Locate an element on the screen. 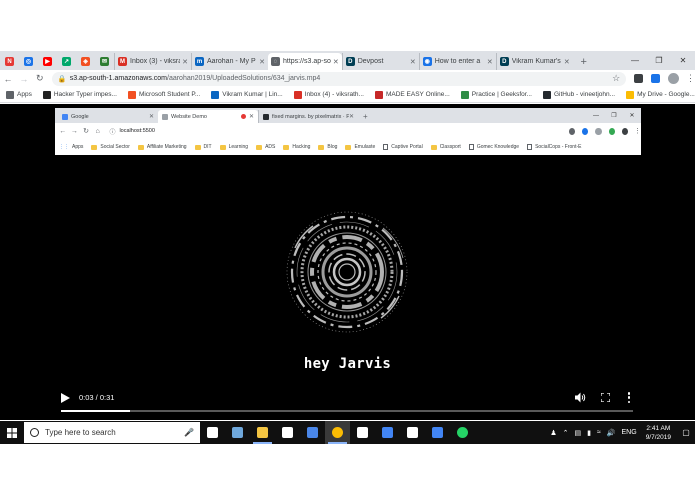 The width and height of the screenshot is (695, 494). recorded-address-bar: ⓘ localhost:5500 is located at coordinates (284, 131).